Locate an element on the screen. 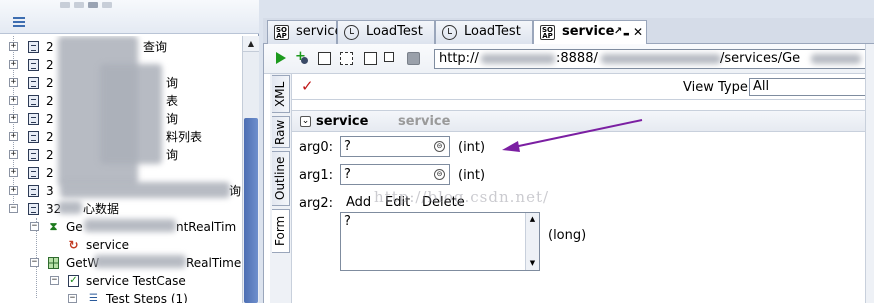 The height and width of the screenshot is (303, 874). add-assertion-icon: + is located at coordinates (301, 57).